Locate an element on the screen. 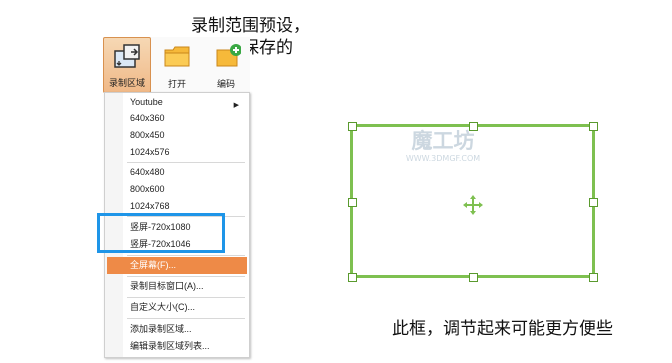 Image resolution: width=672 pixels, height=363 pixels. menu-item-label: Youtube is located at coordinates (146, 102).